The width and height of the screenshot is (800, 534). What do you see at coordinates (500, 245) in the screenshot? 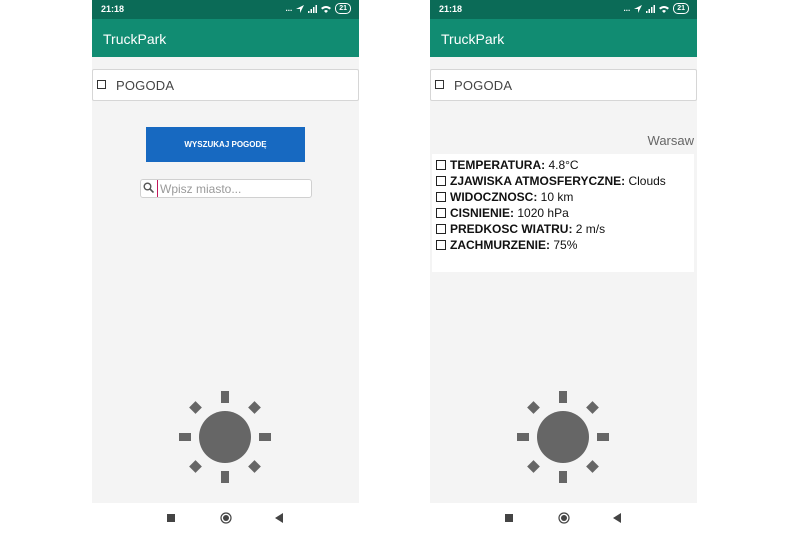
I see `info-key: ZACHMURZENIE:` at bounding box center [500, 245].